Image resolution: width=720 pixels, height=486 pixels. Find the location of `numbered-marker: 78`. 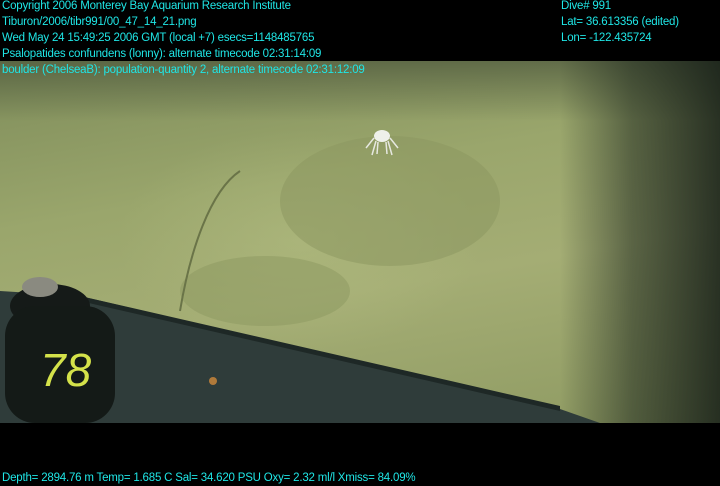

numbered-marker: 78 is located at coordinates (60, 350).